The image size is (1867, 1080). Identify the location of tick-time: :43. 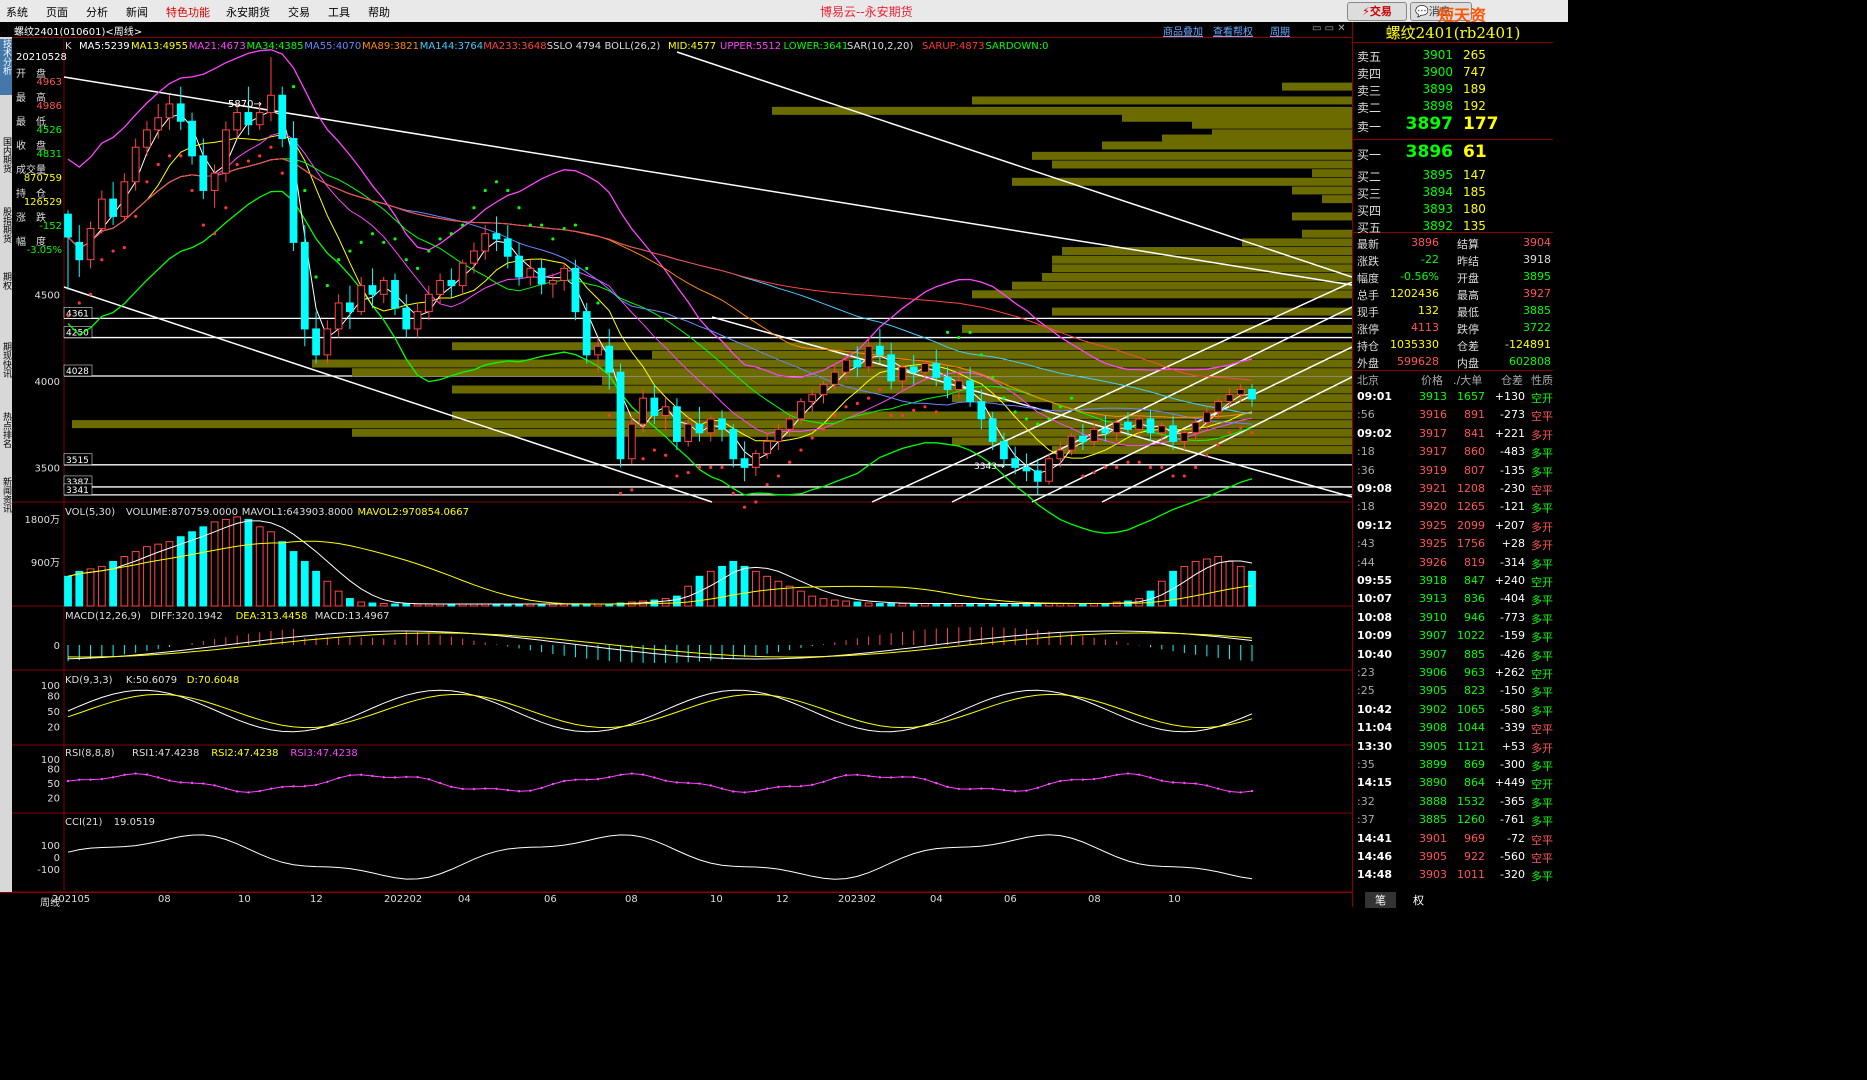
(1366, 544).